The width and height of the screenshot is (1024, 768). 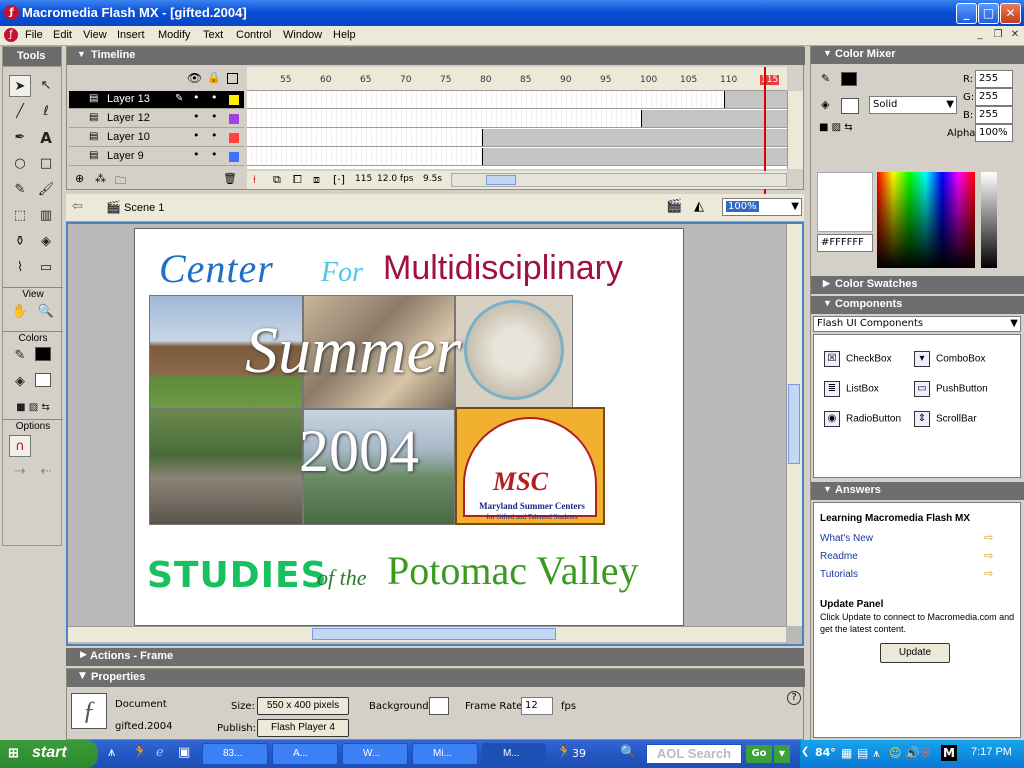 I want to click on motion-tween, so click(x=755, y=99).